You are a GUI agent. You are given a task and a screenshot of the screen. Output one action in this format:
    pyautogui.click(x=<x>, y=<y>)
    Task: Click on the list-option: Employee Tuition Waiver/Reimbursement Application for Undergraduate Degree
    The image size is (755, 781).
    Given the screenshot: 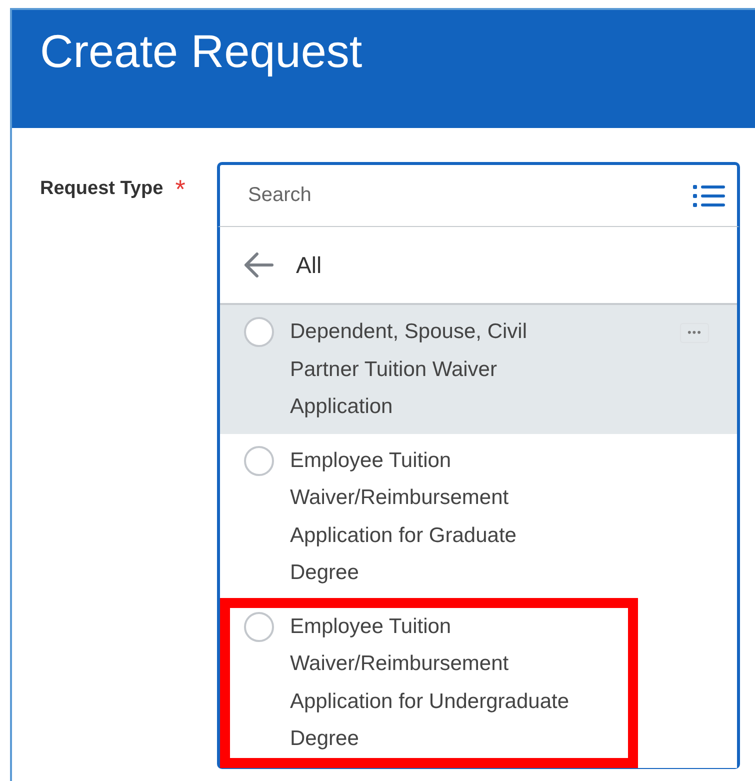 What is the action you would take?
    pyautogui.click(x=478, y=683)
    